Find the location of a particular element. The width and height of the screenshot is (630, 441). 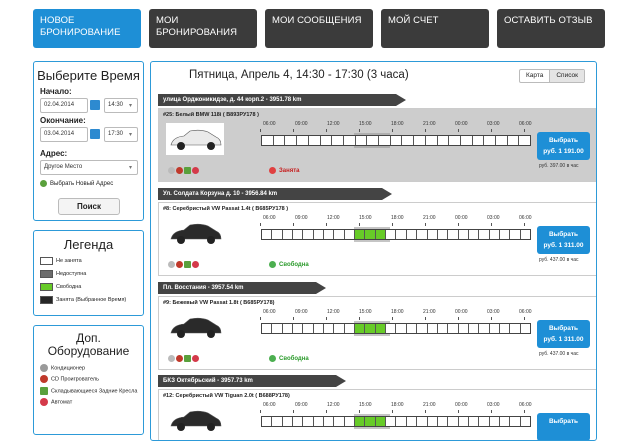

nav-leave-feedback: ОСТАВИТЬ ОТЗЫВ is located at coordinates (551, 28).